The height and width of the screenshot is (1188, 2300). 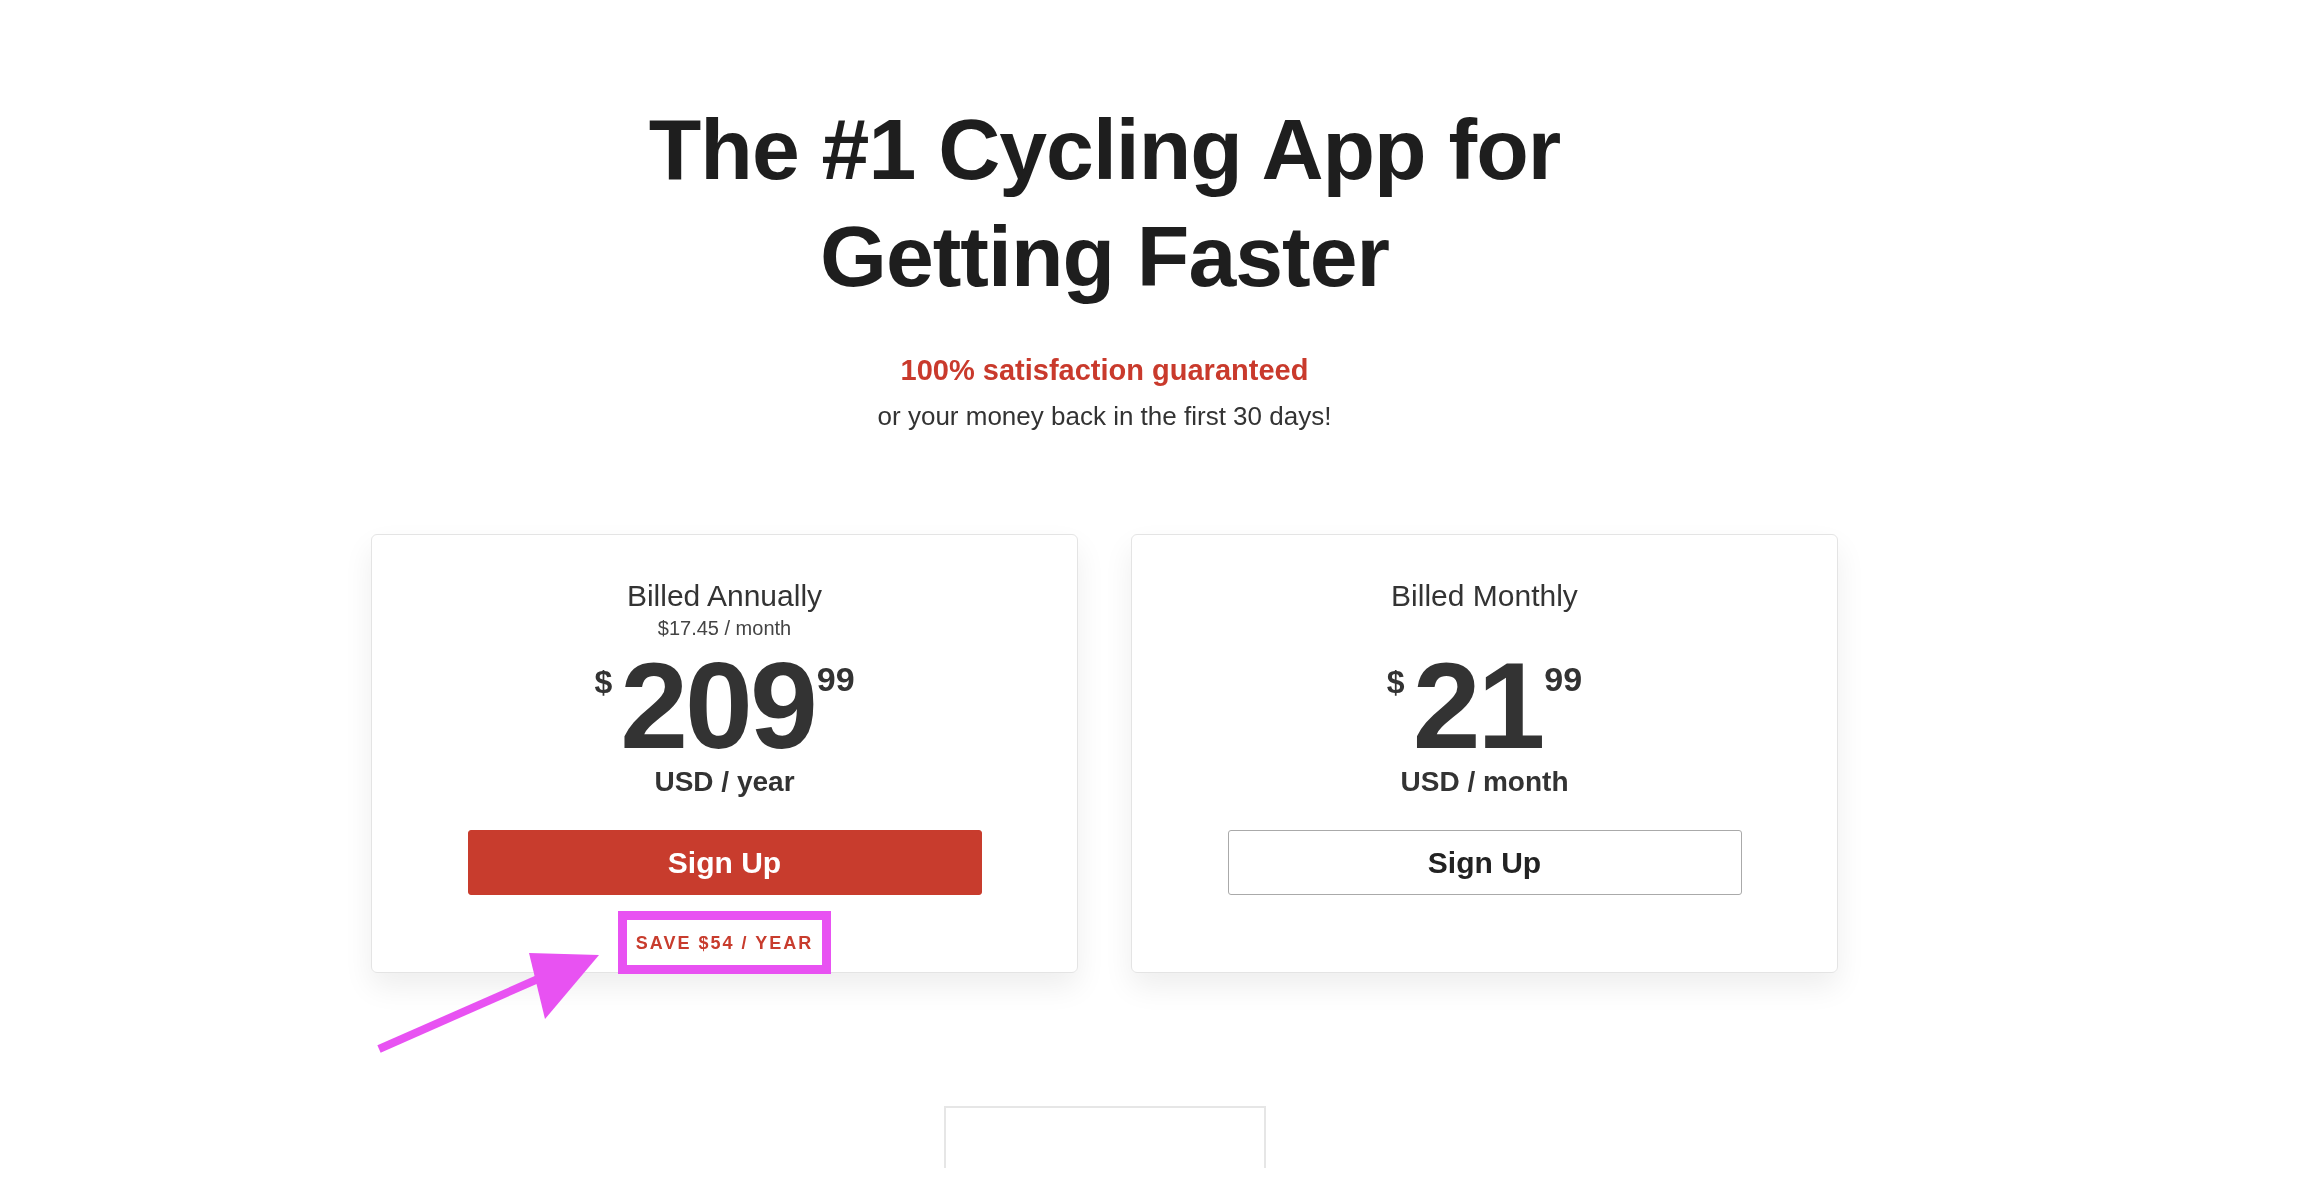 What do you see at coordinates (1104, 370) in the screenshot?
I see `guarantee-highlight: 100% satisfaction guaranteed` at bounding box center [1104, 370].